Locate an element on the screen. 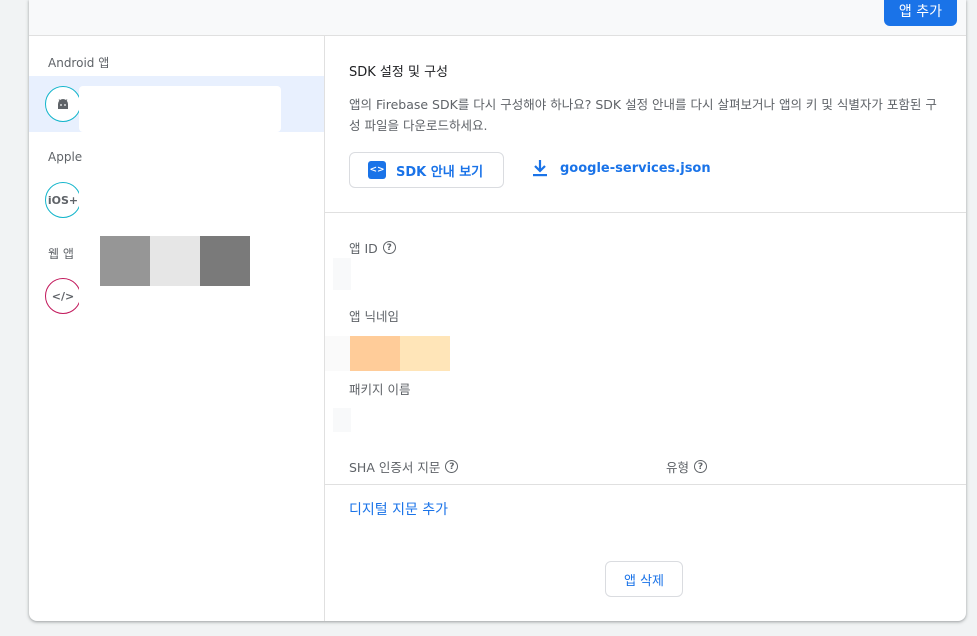  apple-section-label: Apple is located at coordinates (65, 157).